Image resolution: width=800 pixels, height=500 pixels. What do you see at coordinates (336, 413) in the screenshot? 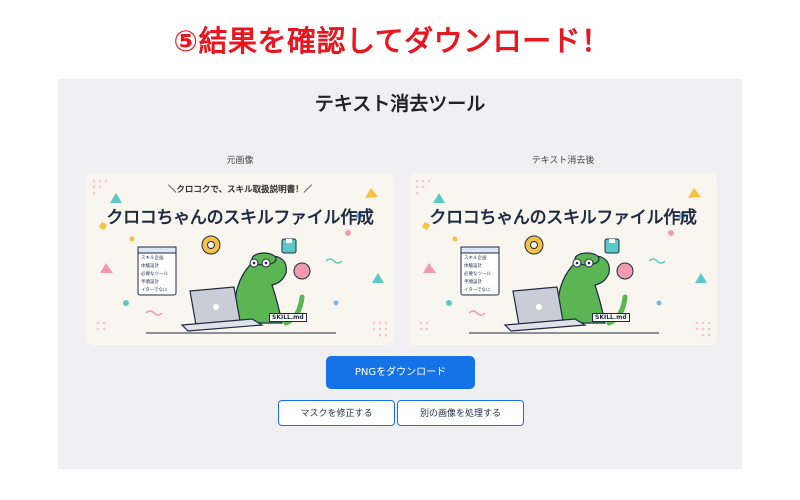
I see `edit-mask-button: マスクを修正する` at bounding box center [336, 413].